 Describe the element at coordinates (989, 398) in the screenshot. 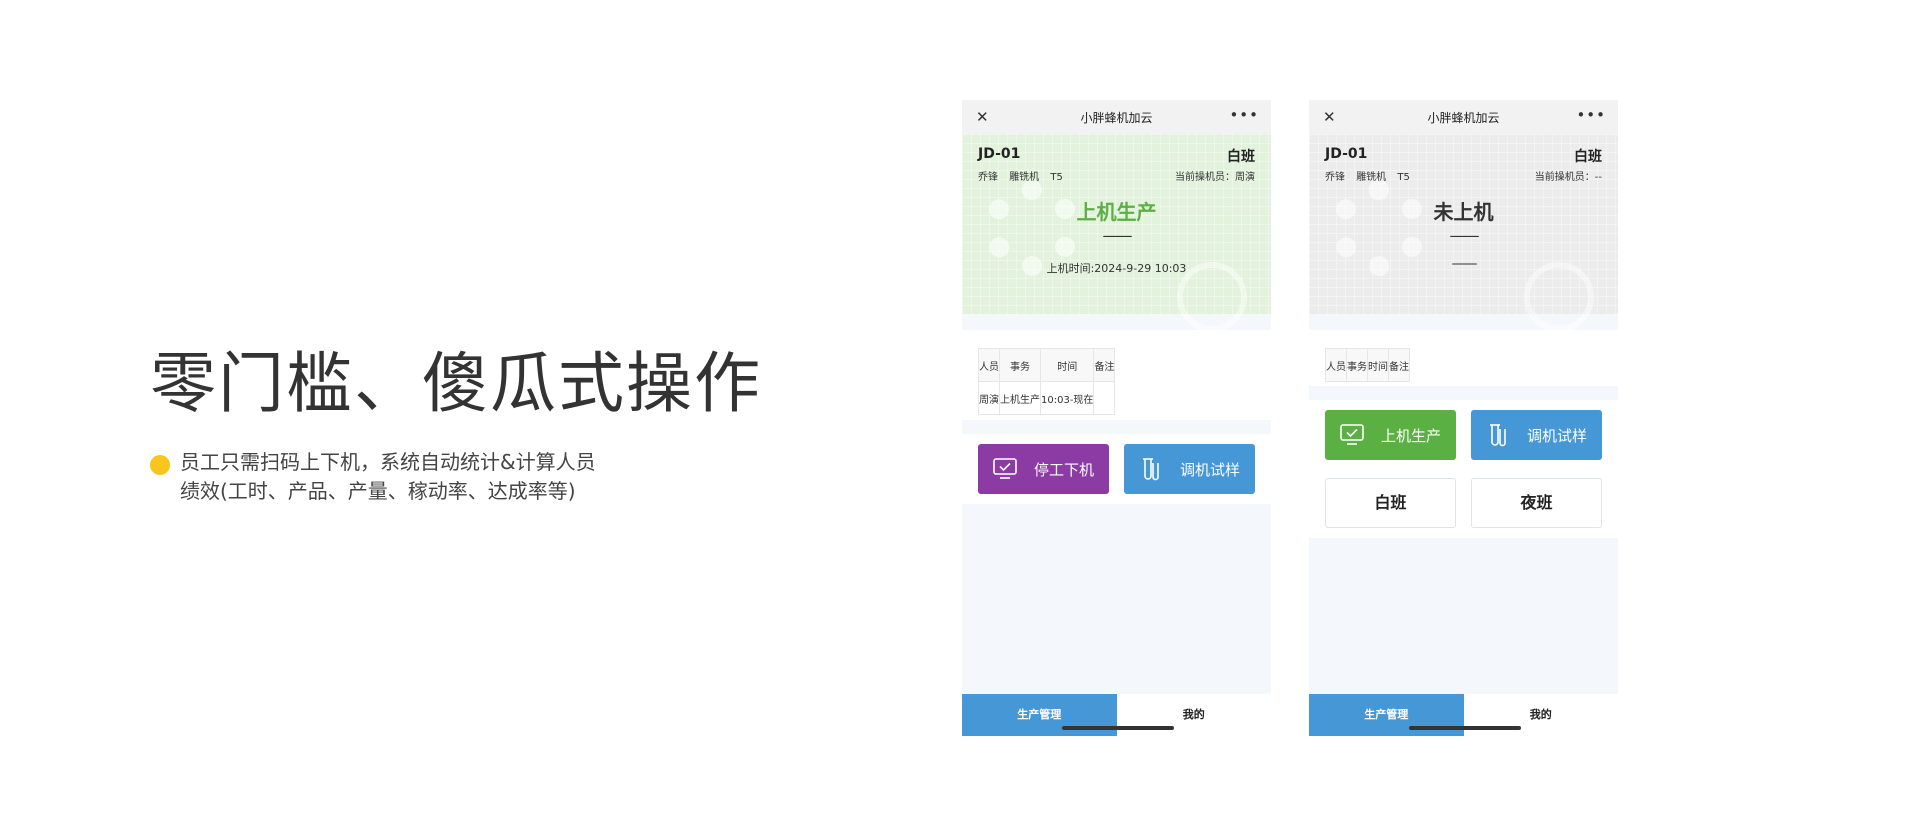

I see `cell-person: 周演` at that location.